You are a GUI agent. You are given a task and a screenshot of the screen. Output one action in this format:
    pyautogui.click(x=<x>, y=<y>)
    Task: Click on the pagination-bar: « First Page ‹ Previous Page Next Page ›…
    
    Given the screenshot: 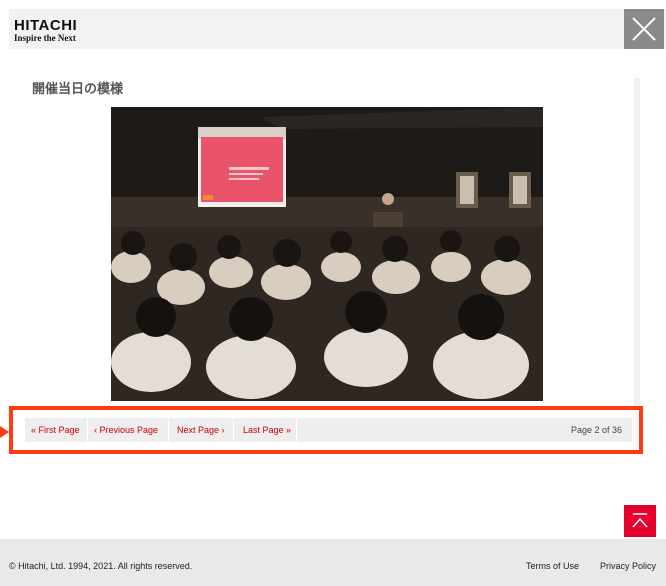 What is the action you would take?
    pyautogui.click(x=328, y=430)
    